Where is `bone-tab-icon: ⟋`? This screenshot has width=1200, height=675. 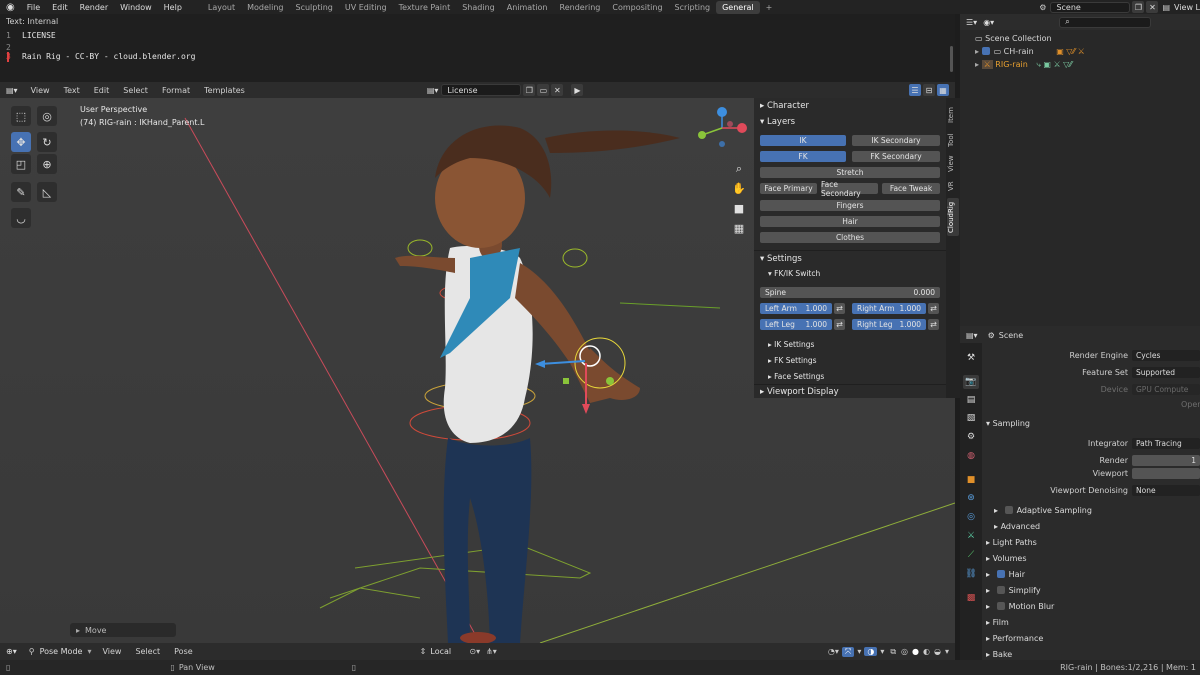
bone-tab-icon: ⟋ is located at coordinates (971, 555).